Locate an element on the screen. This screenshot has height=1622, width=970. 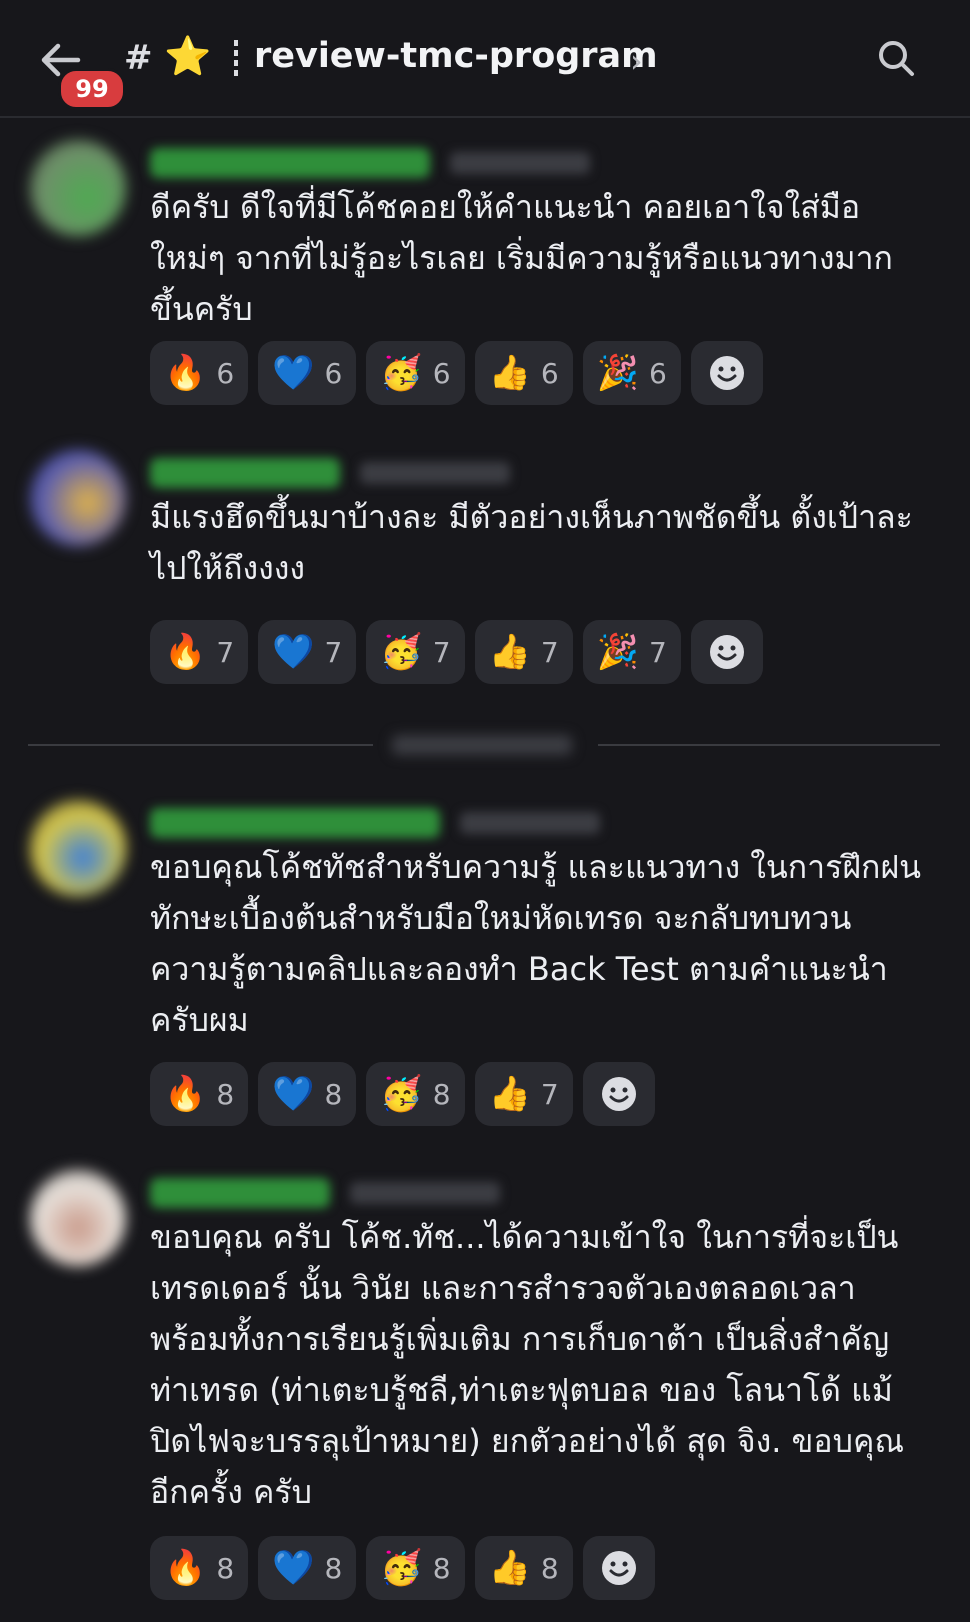
reaction-party-popper: 🎉 6 is located at coordinates (631, 373).